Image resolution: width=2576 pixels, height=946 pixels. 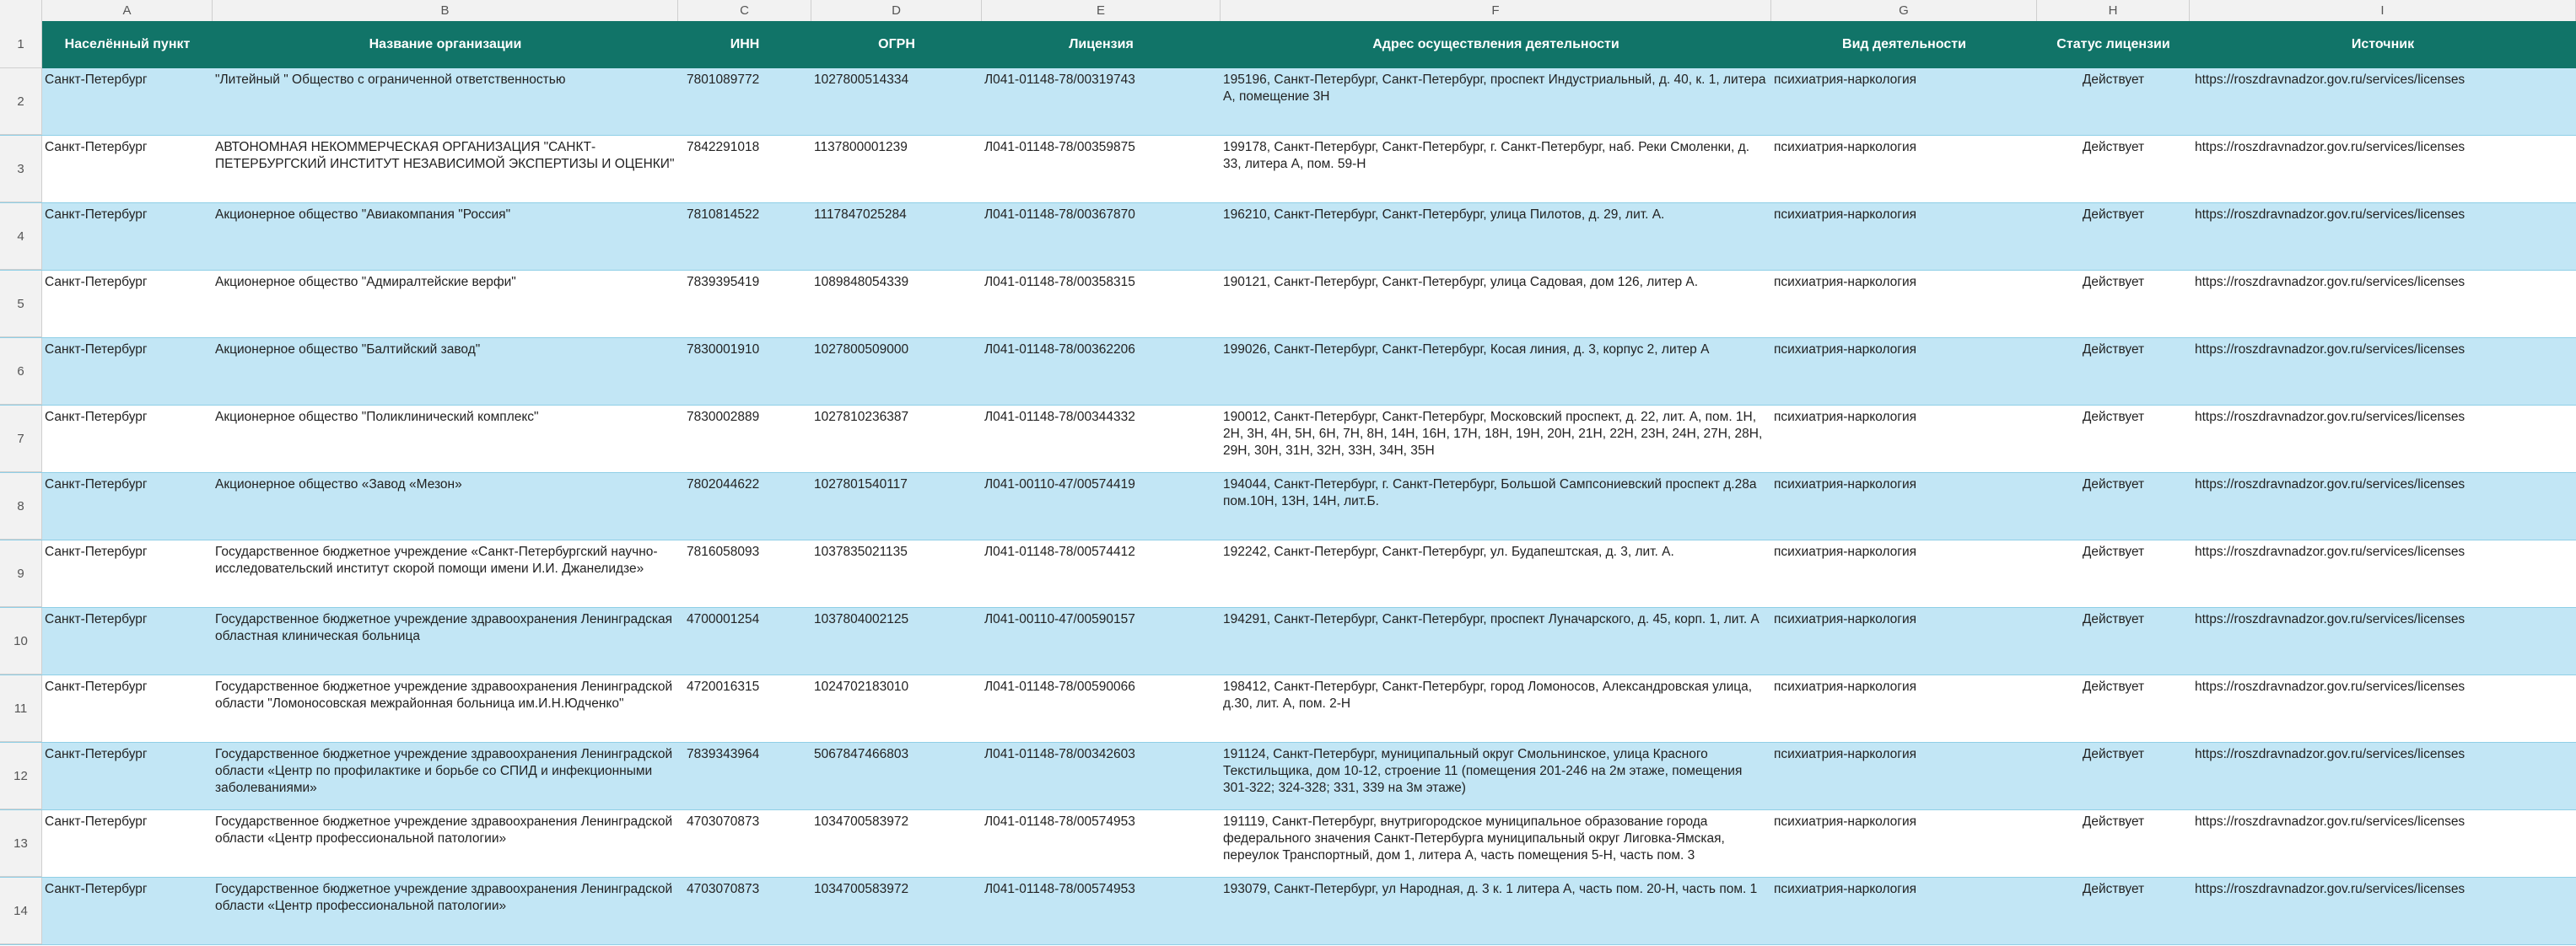 I want to click on header-cell-d: ОГРН, so click(x=896, y=45).